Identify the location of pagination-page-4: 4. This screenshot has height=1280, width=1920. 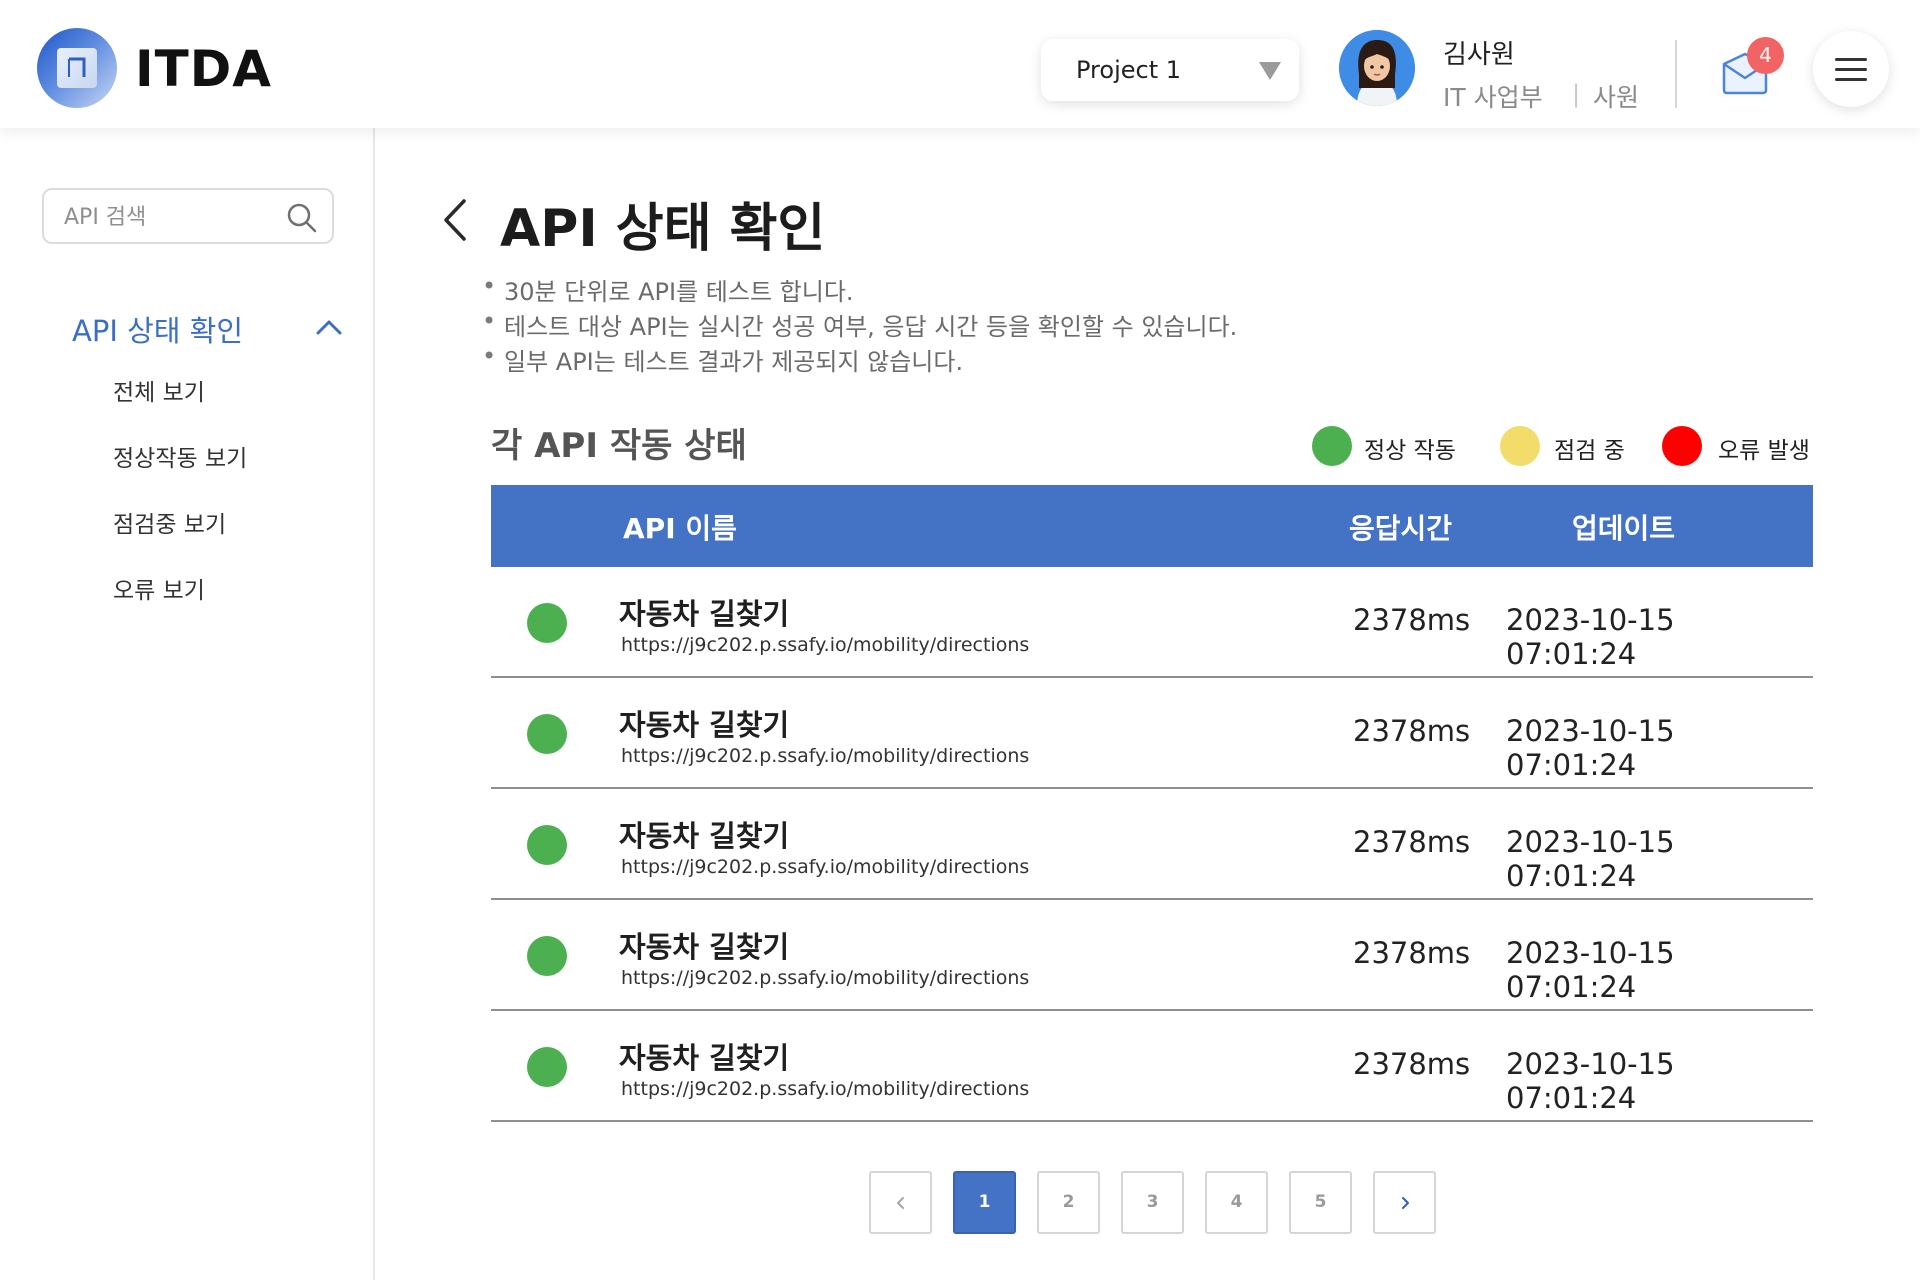
(1236, 1202).